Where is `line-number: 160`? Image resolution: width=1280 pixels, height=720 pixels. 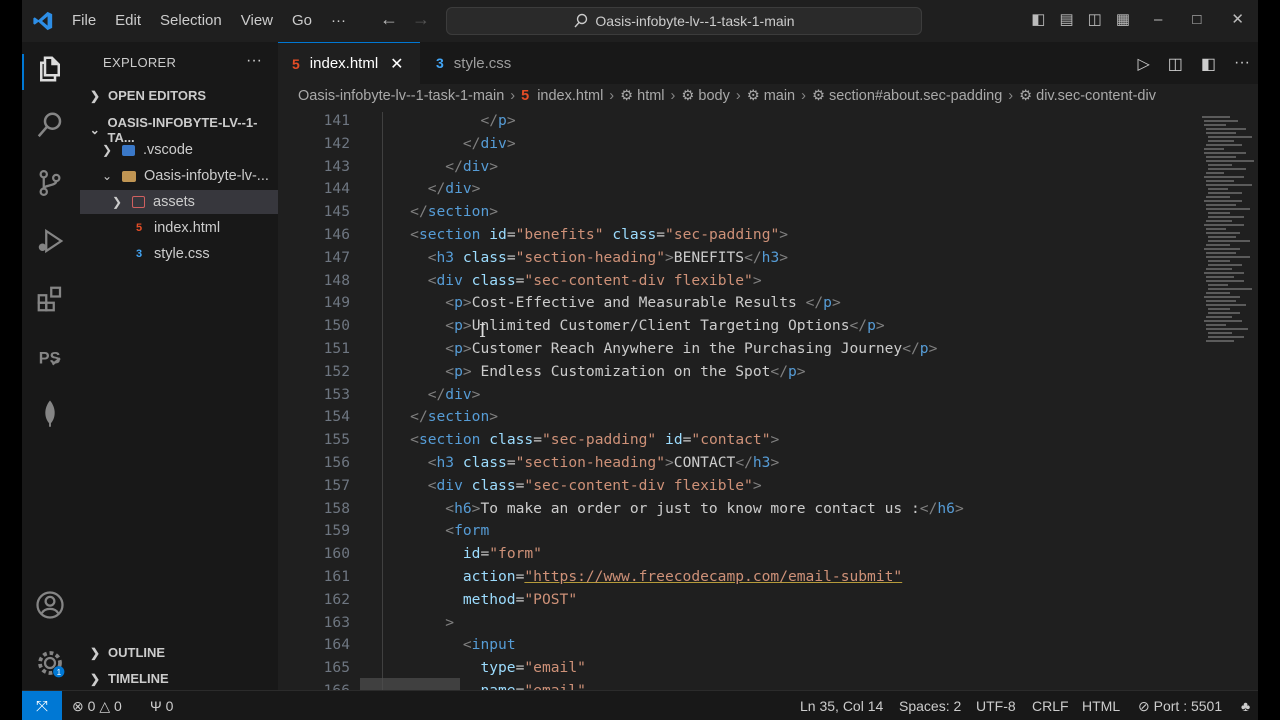
line-number: 160 is located at coordinates (336, 554).